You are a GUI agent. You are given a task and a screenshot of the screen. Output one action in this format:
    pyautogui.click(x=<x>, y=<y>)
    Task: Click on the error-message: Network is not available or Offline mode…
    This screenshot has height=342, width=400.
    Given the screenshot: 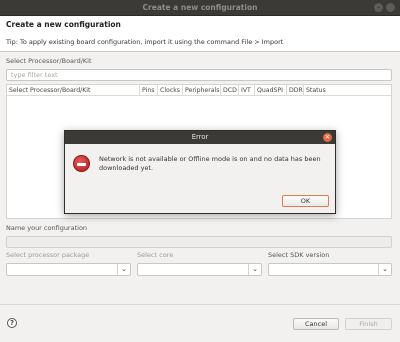 What is the action you would take?
    pyautogui.click(x=210, y=163)
    